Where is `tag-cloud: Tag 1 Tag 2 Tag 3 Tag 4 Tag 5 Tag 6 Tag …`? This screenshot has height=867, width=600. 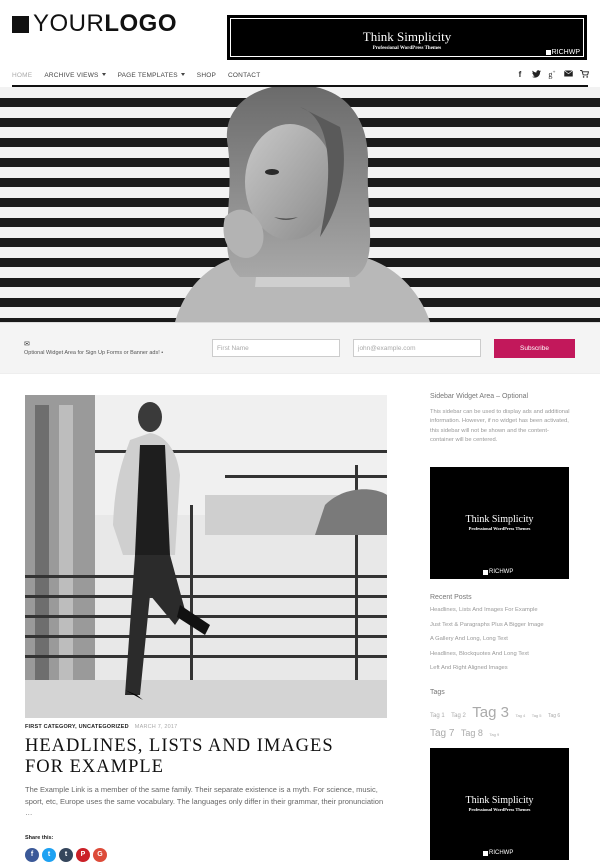 tag-cloud: Tag 1 Tag 2 Tag 3 Tag 4 Tag 5 Tag 6 Tag … is located at coordinates (502, 724).